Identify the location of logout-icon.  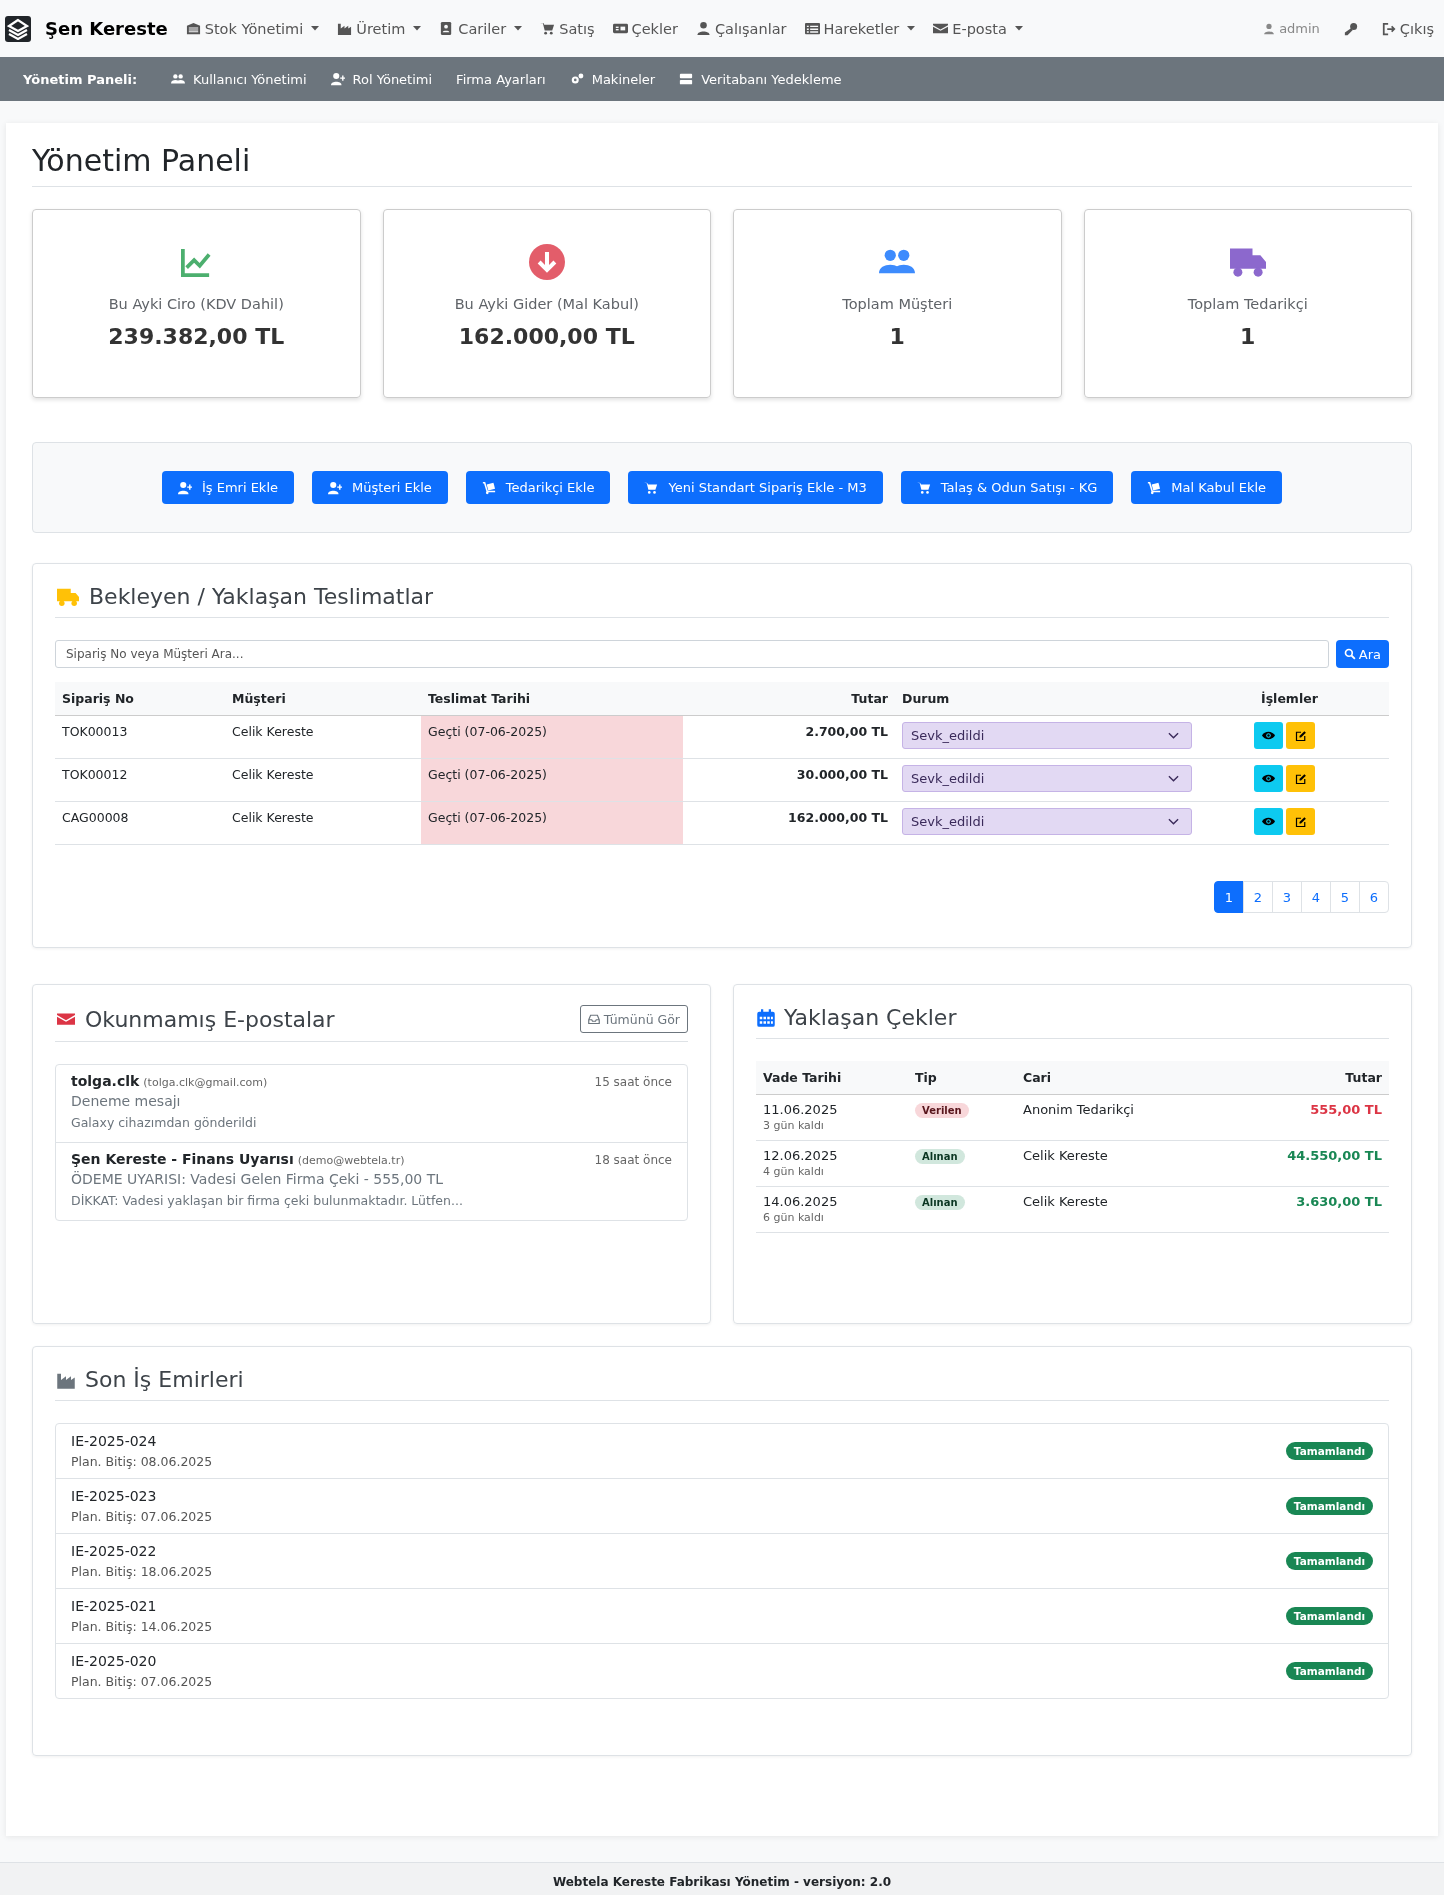
(1388, 28).